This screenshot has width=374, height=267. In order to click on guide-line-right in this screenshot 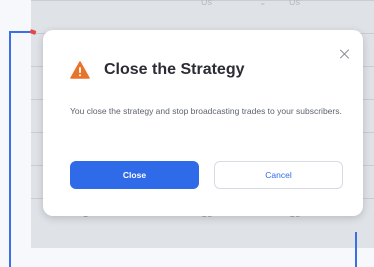, I will do `click(356, 249)`.